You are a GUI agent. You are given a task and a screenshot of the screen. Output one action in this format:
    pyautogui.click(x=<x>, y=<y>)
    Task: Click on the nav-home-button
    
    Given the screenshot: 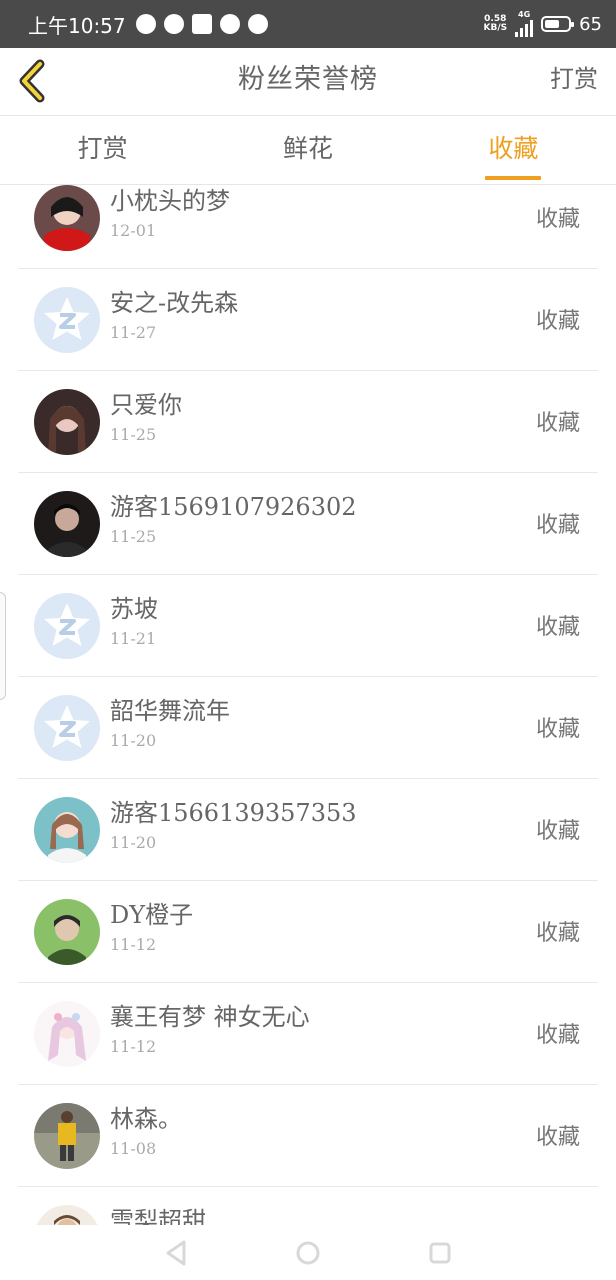 What is the action you would take?
    pyautogui.click(x=308, y=1253)
    